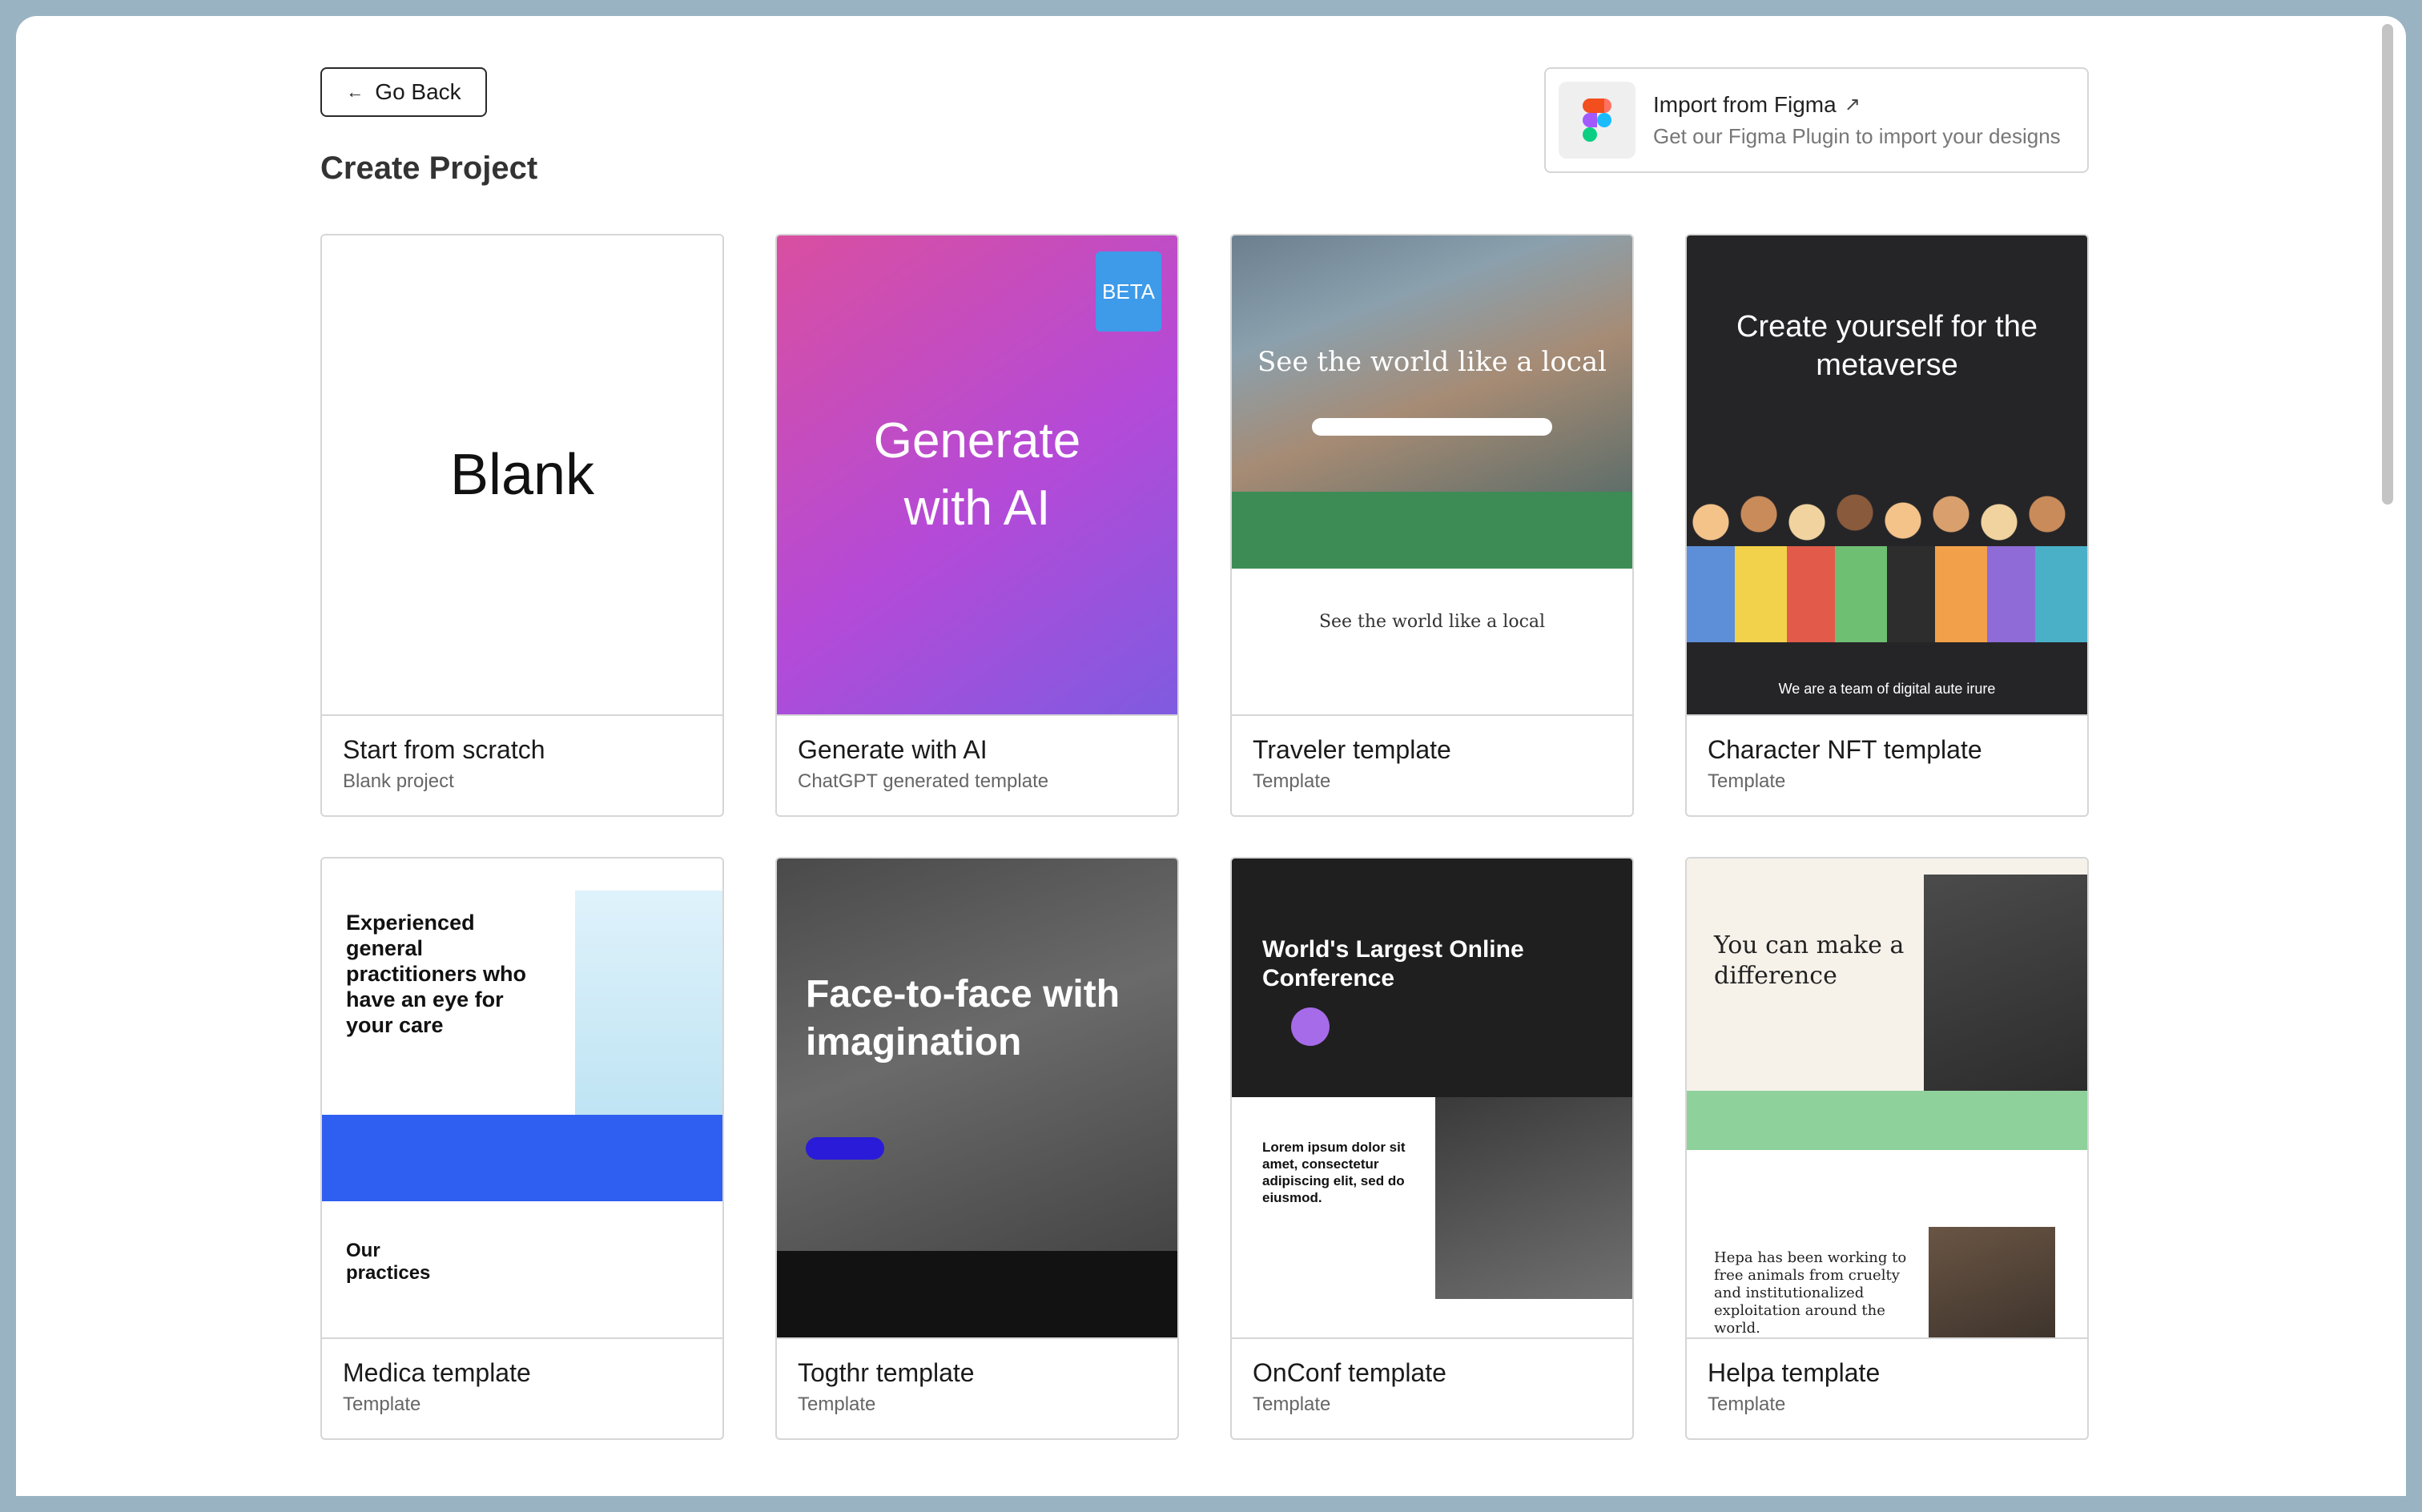 Image resolution: width=2422 pixels, height=1512 pixels. What do you see at coordinates (437, 1372) in the screenshot?
I see `template-name: Medica template` at bounding box center [437, 1372].